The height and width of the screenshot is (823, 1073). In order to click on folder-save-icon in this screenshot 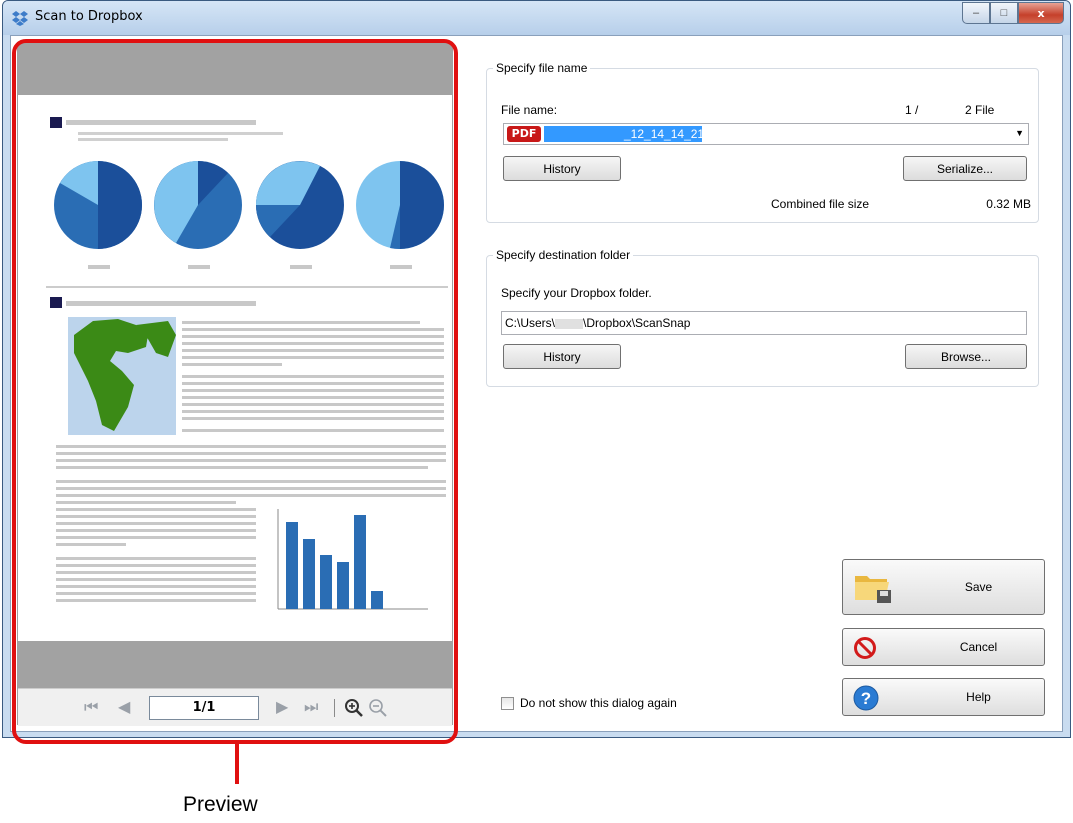, I will do `click(873, 589)`.